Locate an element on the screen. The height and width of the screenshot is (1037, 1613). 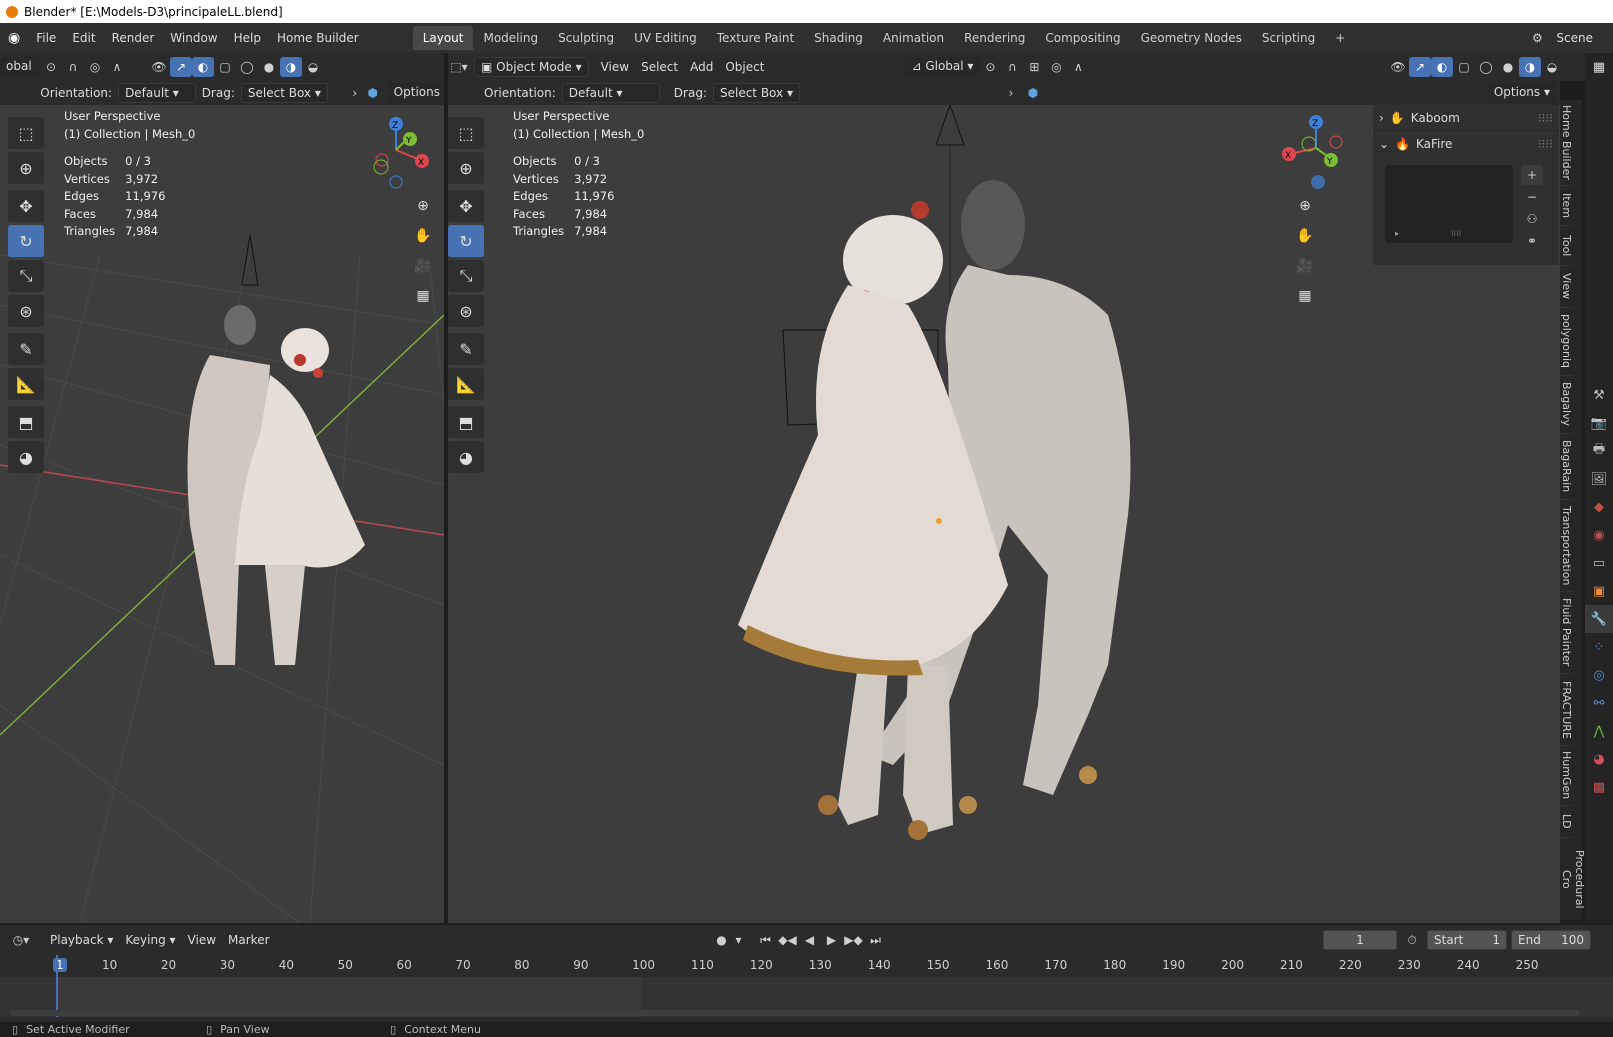
view-layer-icon: 🖼 is located at coordinates (1599, 479).